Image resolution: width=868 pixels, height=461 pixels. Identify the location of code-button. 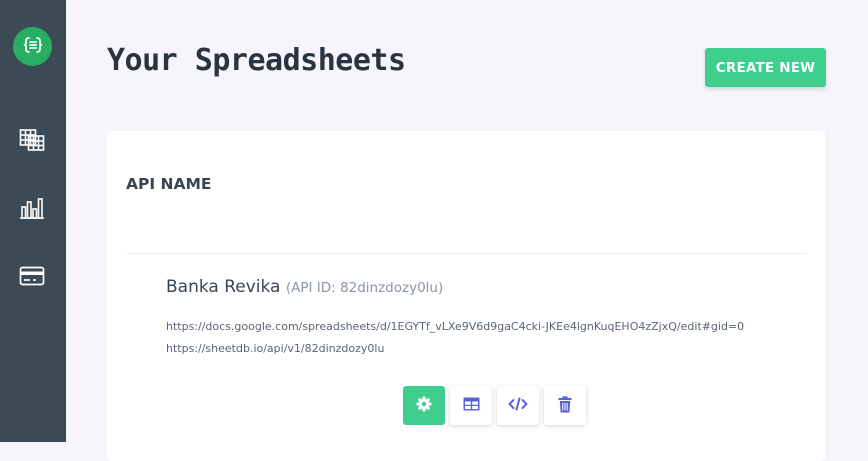
(518, 405).